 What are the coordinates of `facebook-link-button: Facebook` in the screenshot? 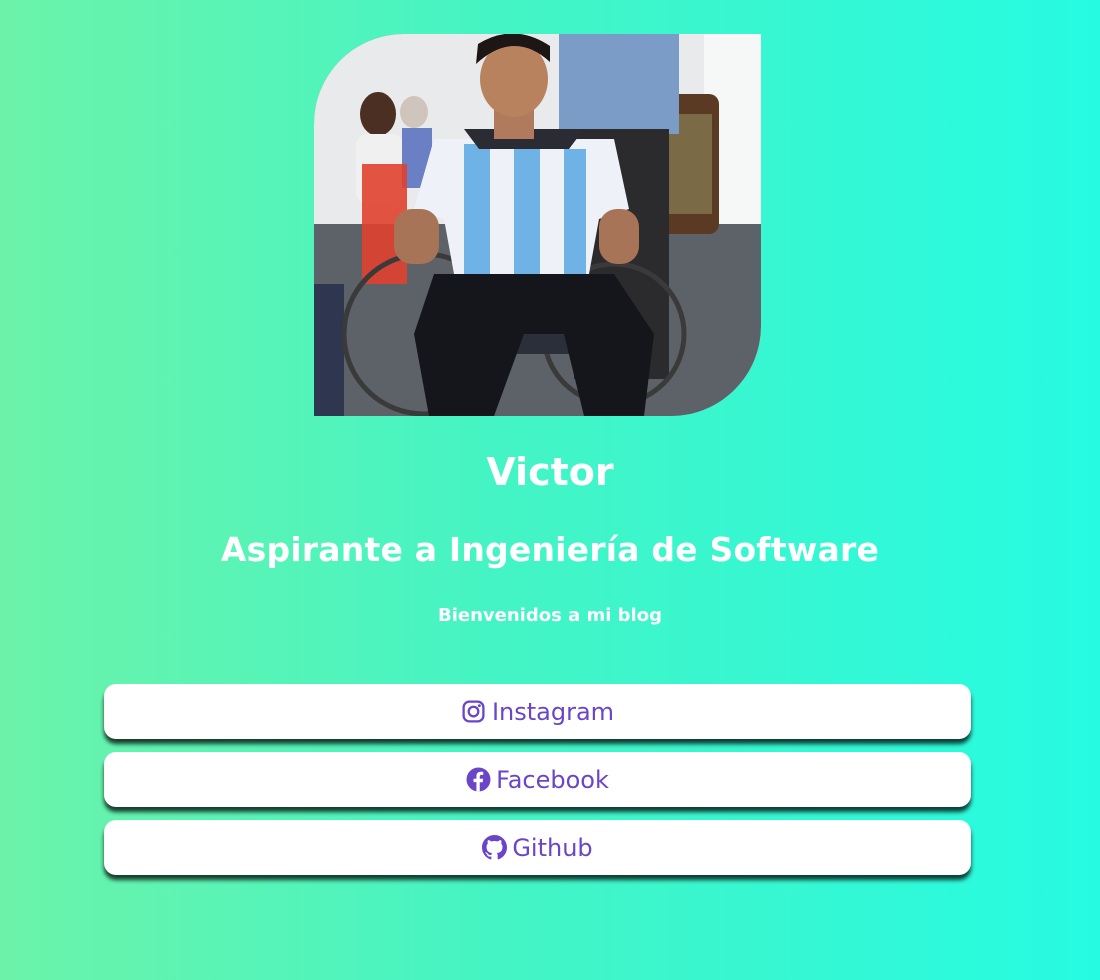 It's located at (537, 779).